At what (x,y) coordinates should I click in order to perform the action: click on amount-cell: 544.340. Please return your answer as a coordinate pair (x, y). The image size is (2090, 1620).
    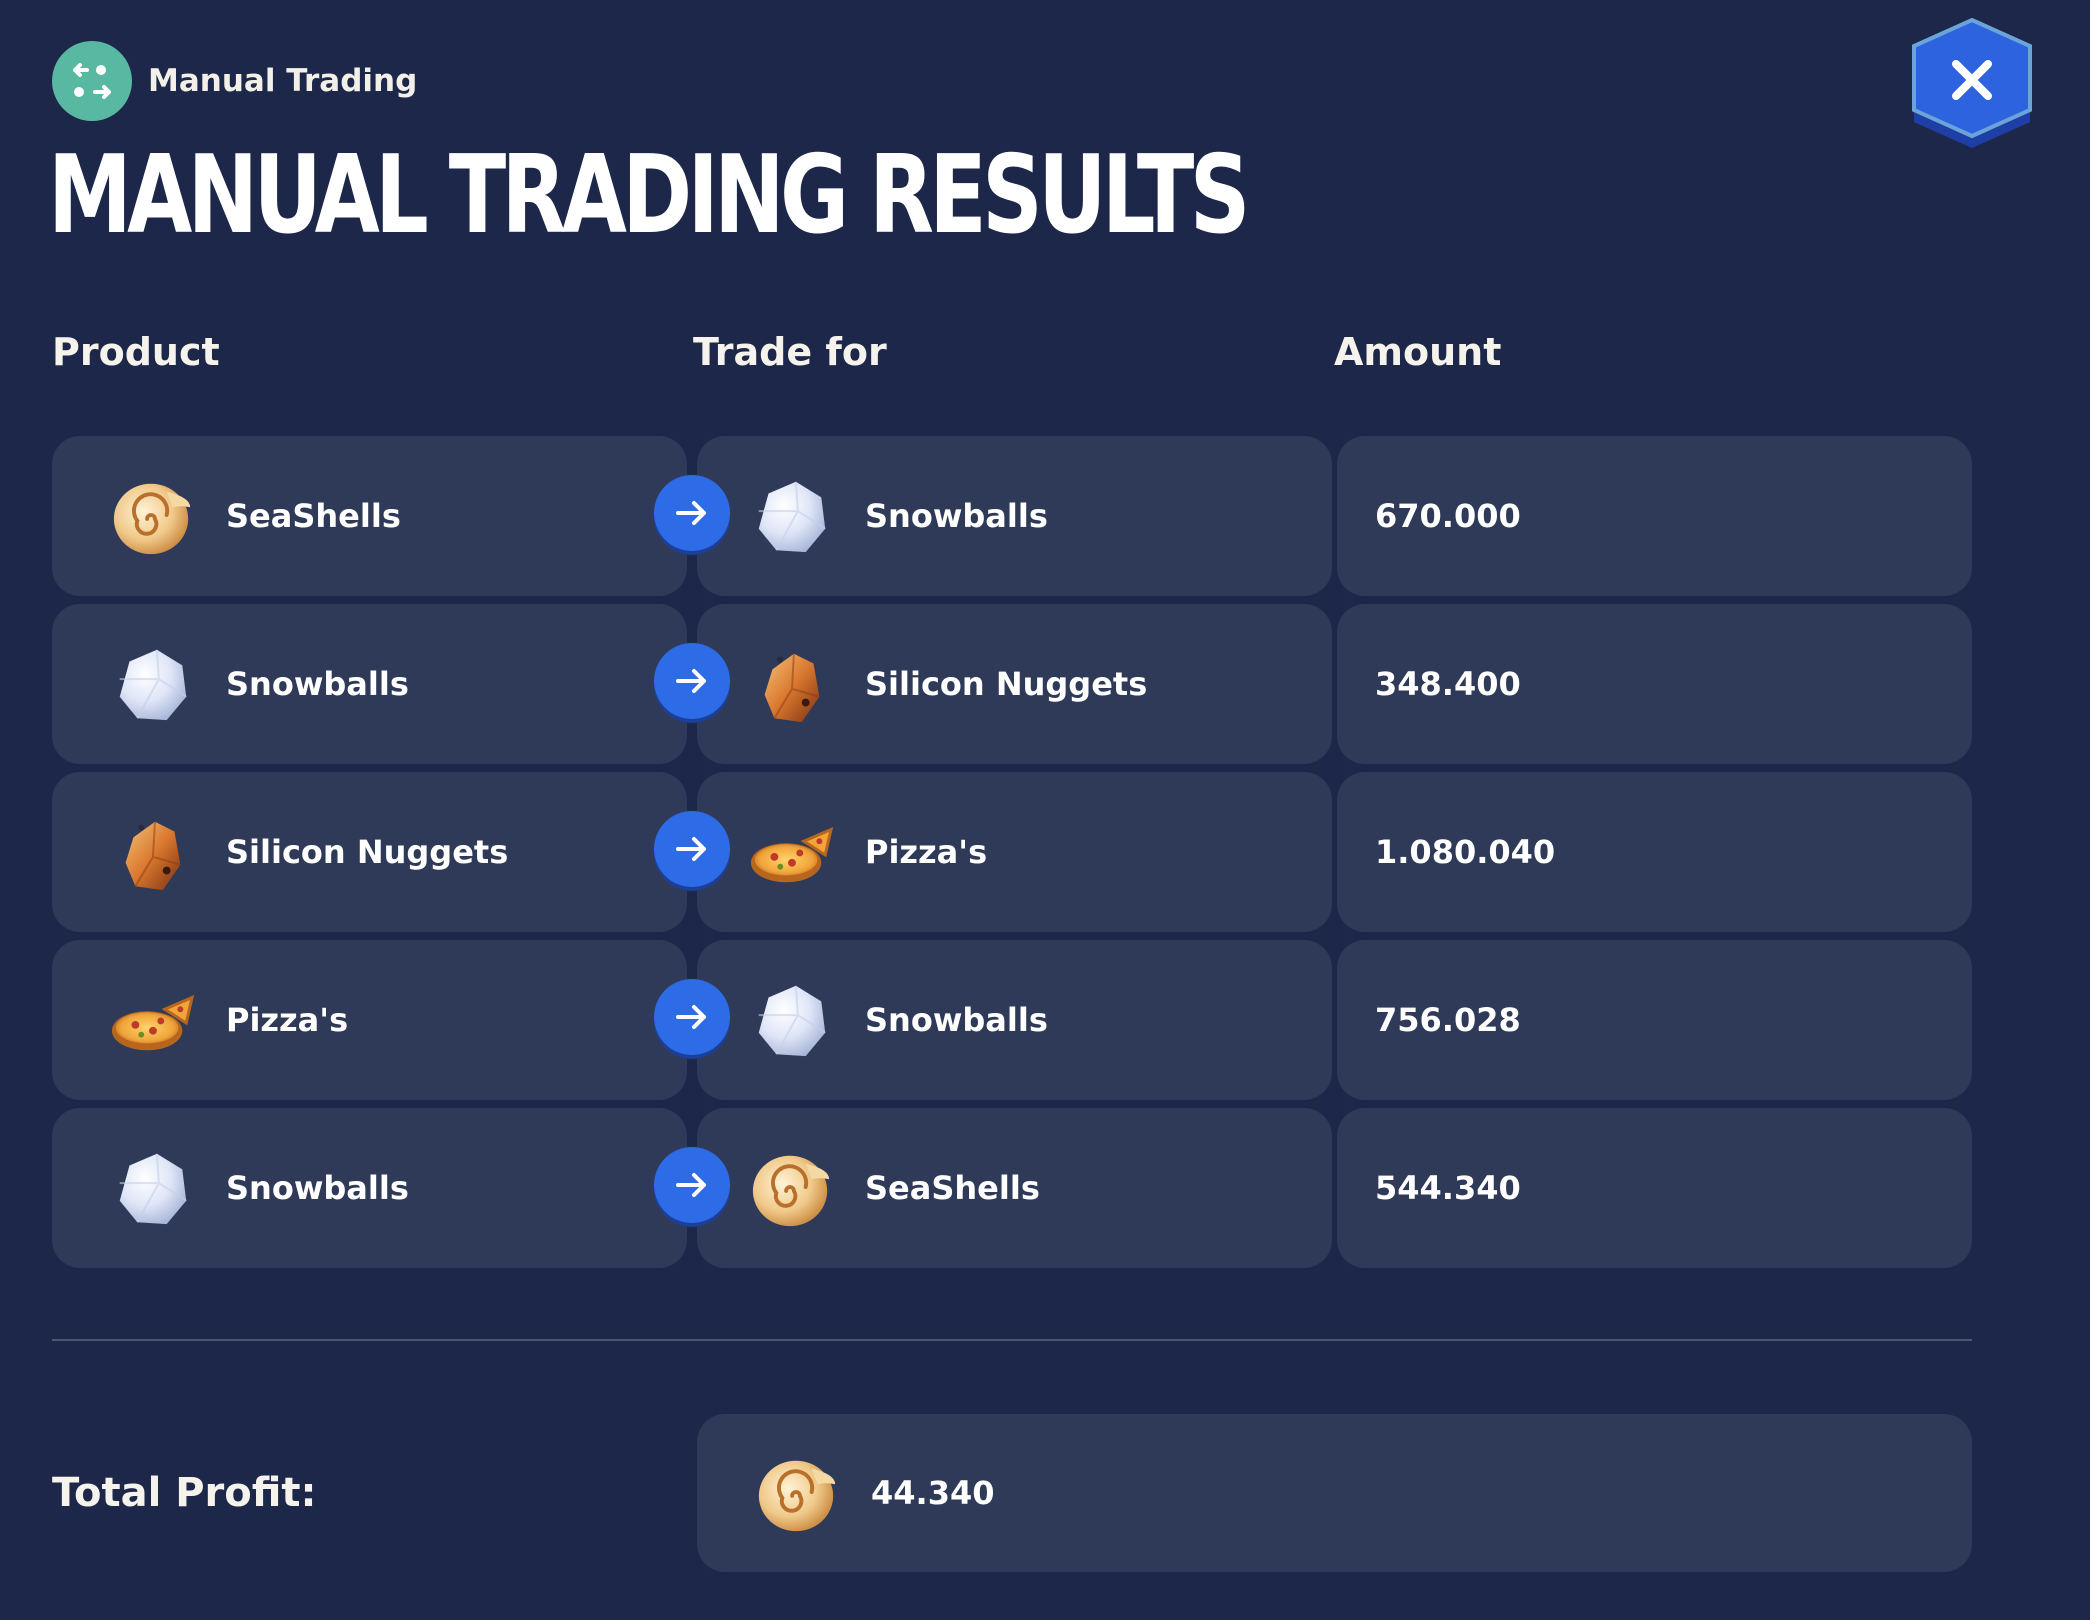
    Looking at the image, I should click on (1654, 1188).